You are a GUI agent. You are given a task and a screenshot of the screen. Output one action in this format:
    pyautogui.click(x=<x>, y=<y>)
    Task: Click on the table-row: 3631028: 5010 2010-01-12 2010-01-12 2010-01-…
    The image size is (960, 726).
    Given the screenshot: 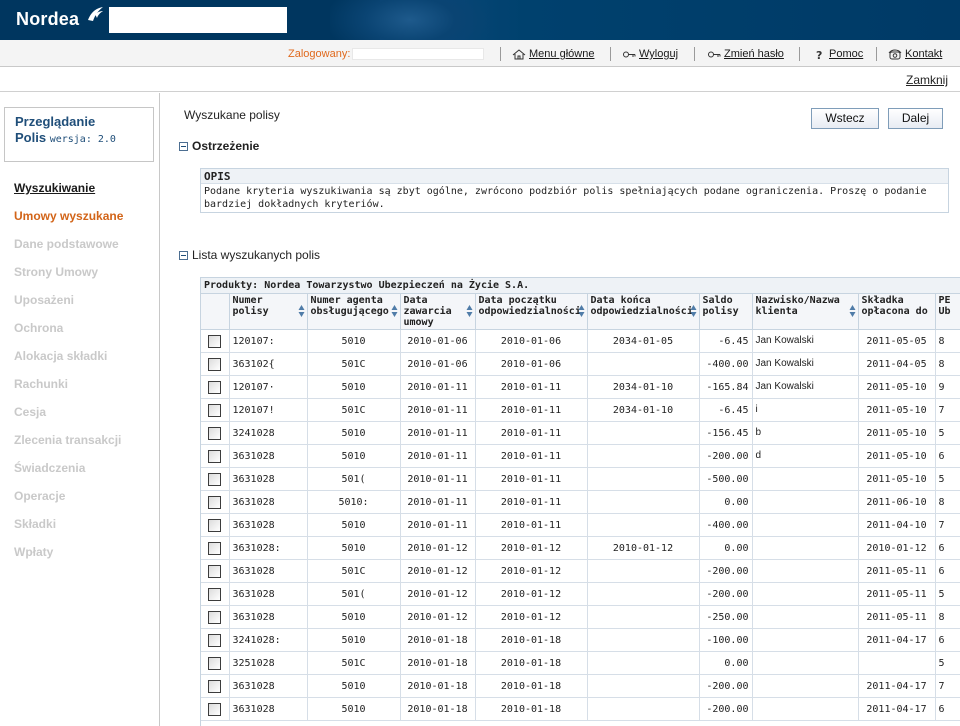 What is the action you would take?
    pyautogui.click(x=580, y=548)
    